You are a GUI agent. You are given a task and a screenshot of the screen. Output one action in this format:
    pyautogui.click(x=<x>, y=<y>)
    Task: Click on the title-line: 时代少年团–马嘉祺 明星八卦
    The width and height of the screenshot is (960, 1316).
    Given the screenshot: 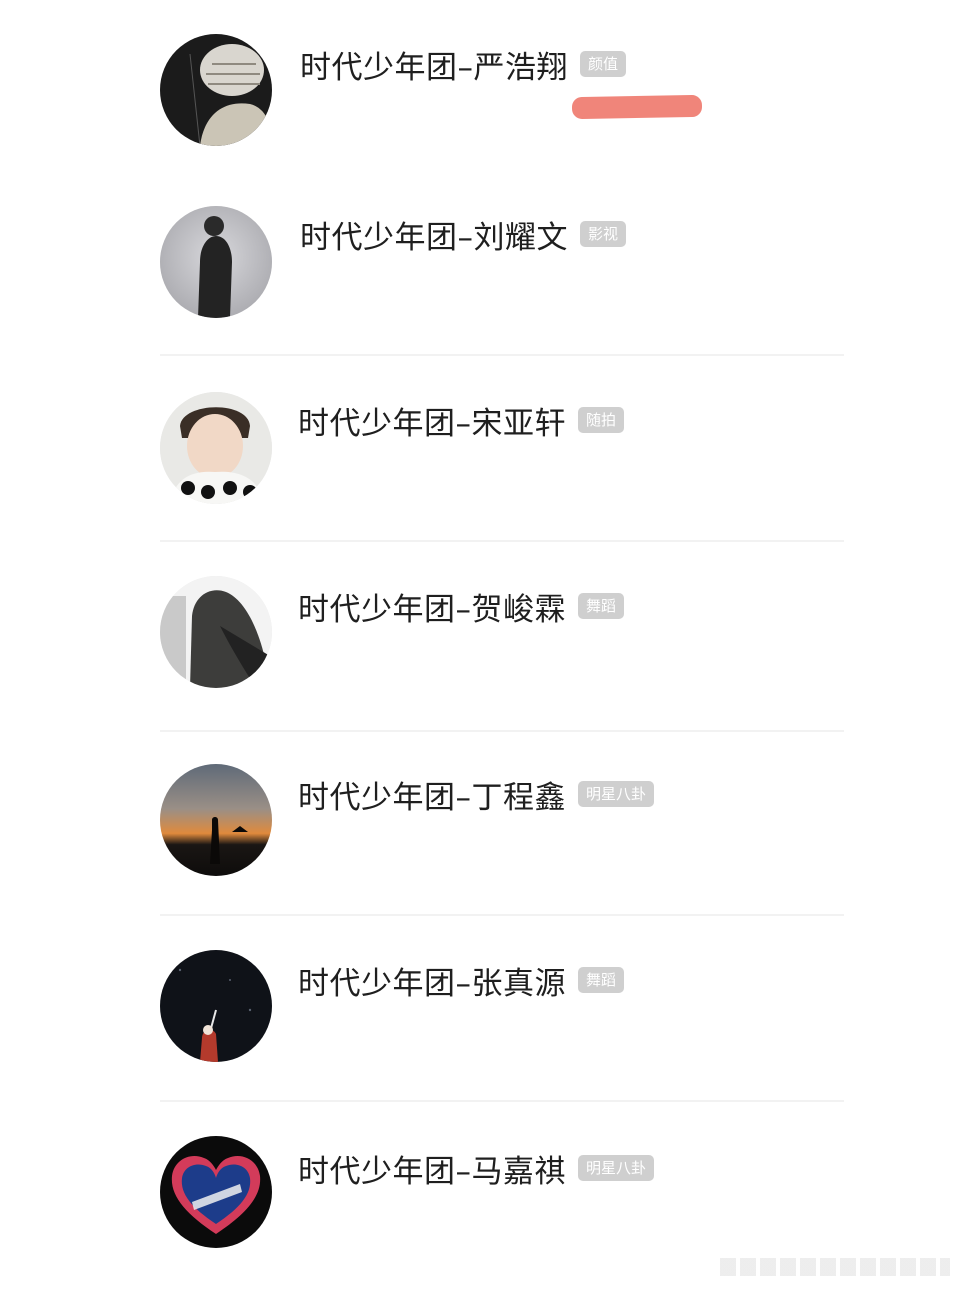 What is the action you would take?
    pyautogui.click(x=476, y=1168)
    